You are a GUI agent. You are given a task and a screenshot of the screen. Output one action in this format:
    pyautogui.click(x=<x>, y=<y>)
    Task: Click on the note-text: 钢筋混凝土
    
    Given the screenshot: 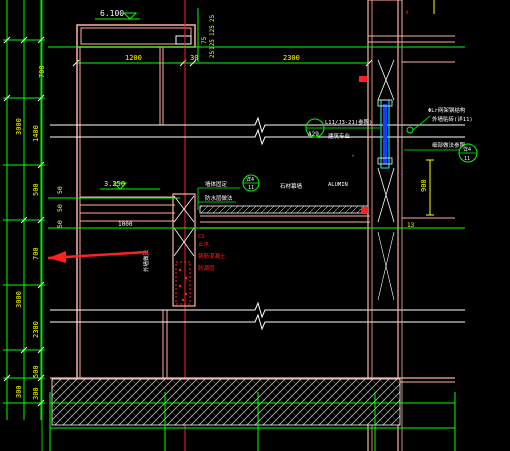 What is the action you would take?
    pyautogui.click(x=212, y=256)
    